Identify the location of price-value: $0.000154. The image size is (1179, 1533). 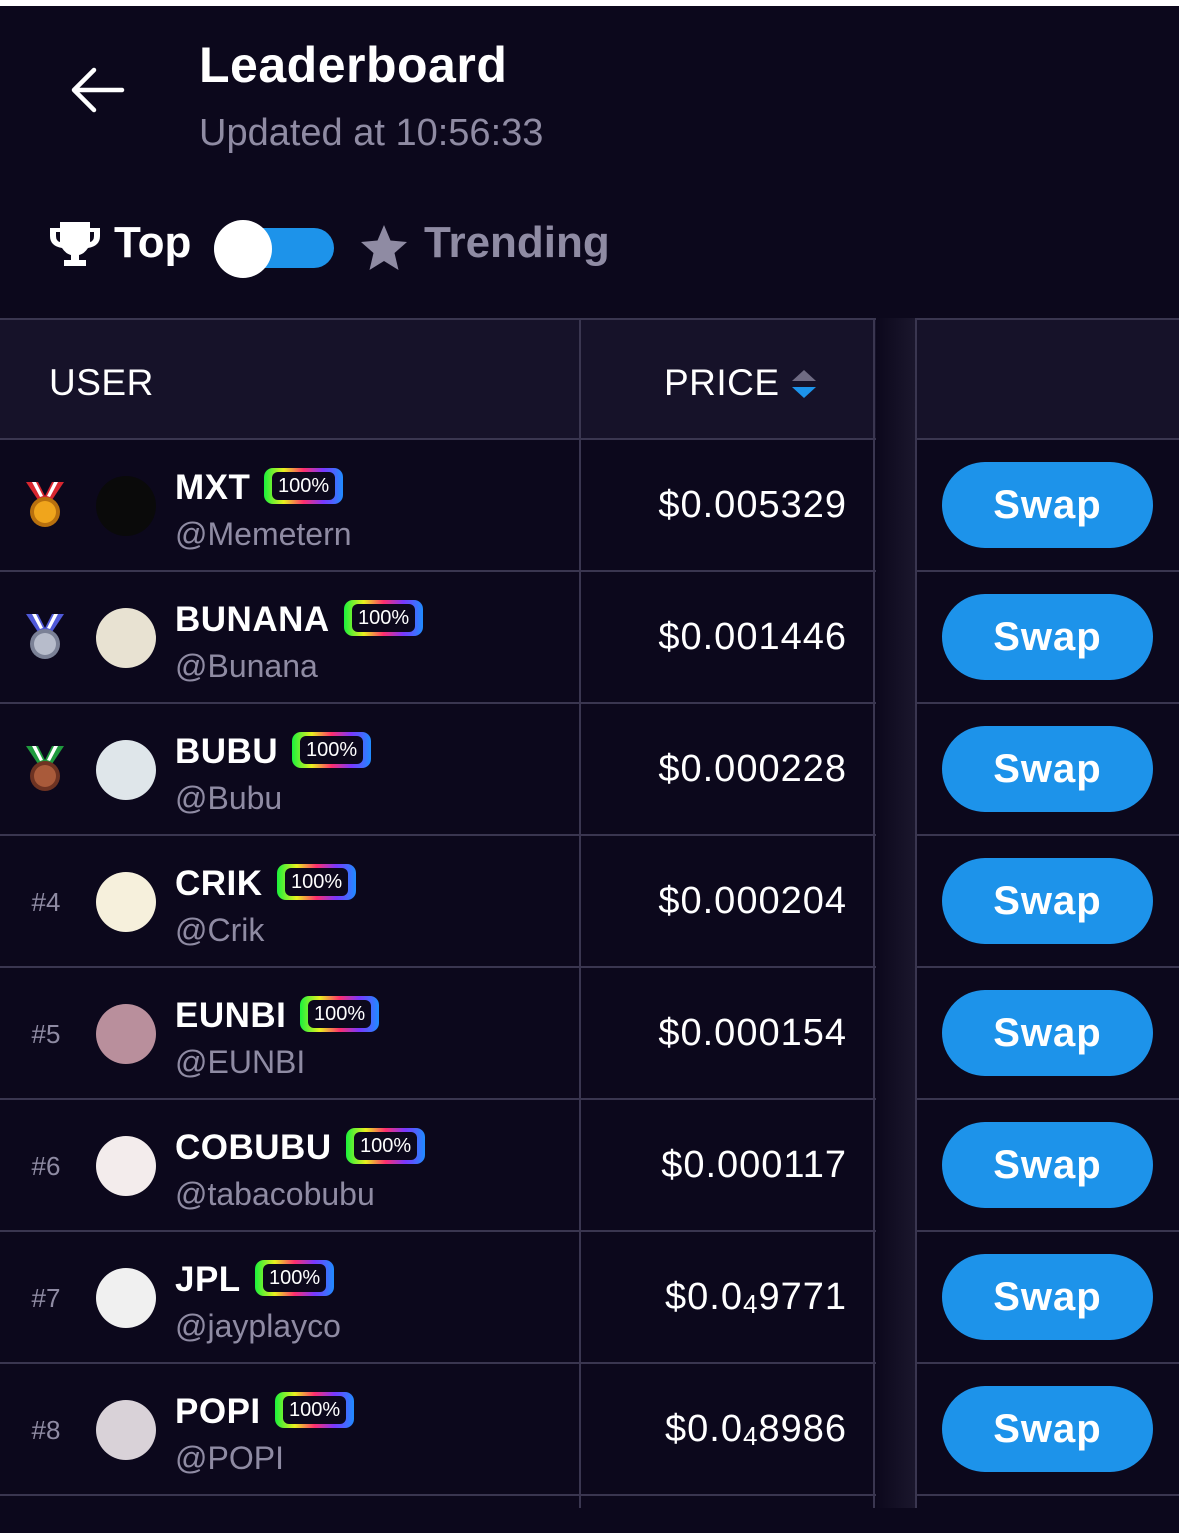
(752, 1033).